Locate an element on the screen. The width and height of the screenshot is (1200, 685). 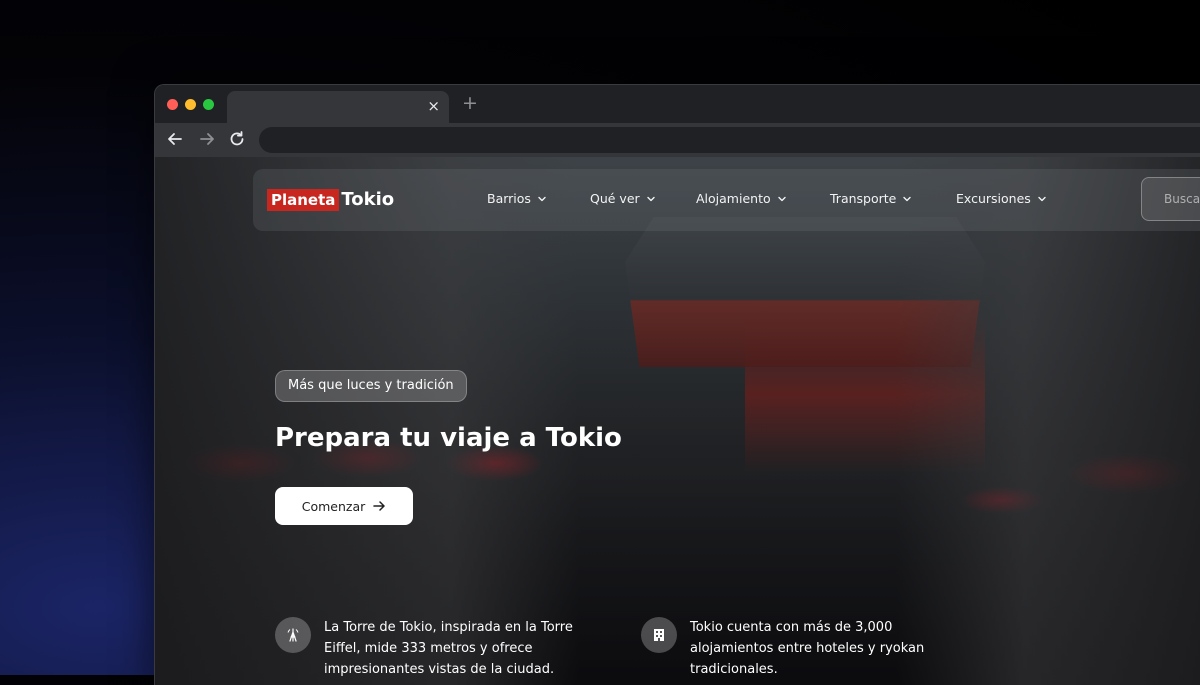
tab-close-icon: × is located at coordinates (433, 106).